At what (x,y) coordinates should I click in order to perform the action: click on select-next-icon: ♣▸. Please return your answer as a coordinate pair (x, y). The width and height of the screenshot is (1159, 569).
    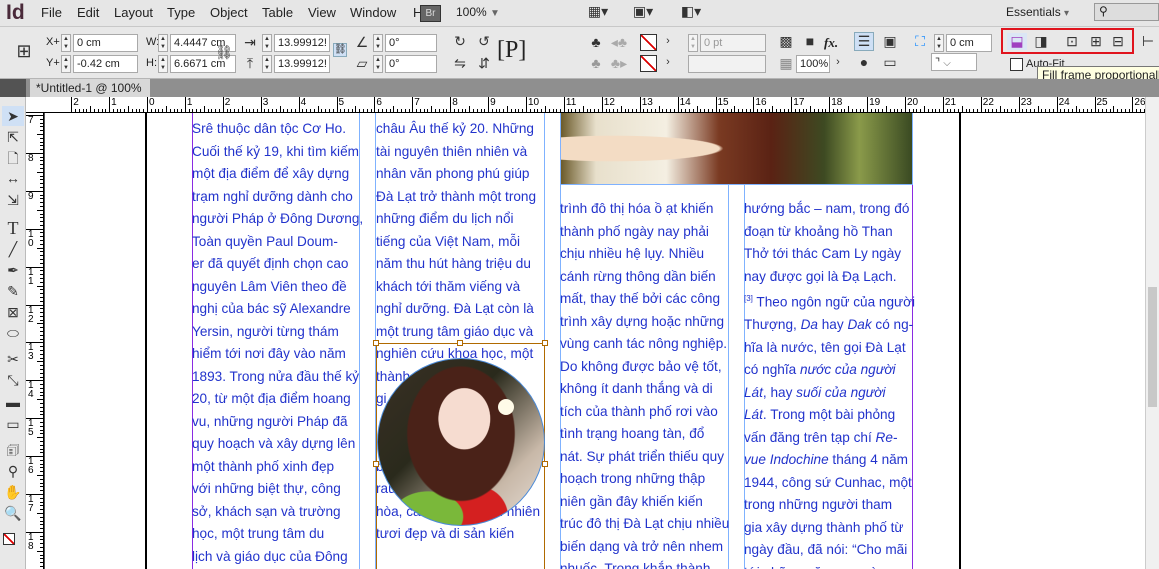
    Looking at the image, I should click on (619, 63).